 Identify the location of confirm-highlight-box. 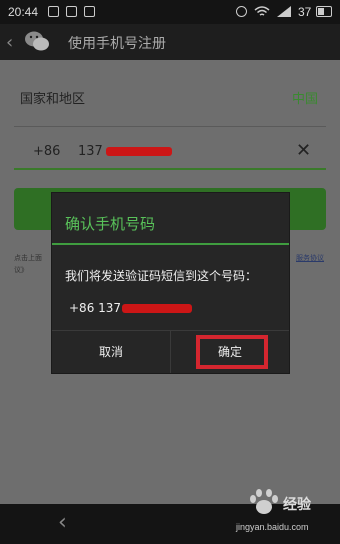
(232, 352).